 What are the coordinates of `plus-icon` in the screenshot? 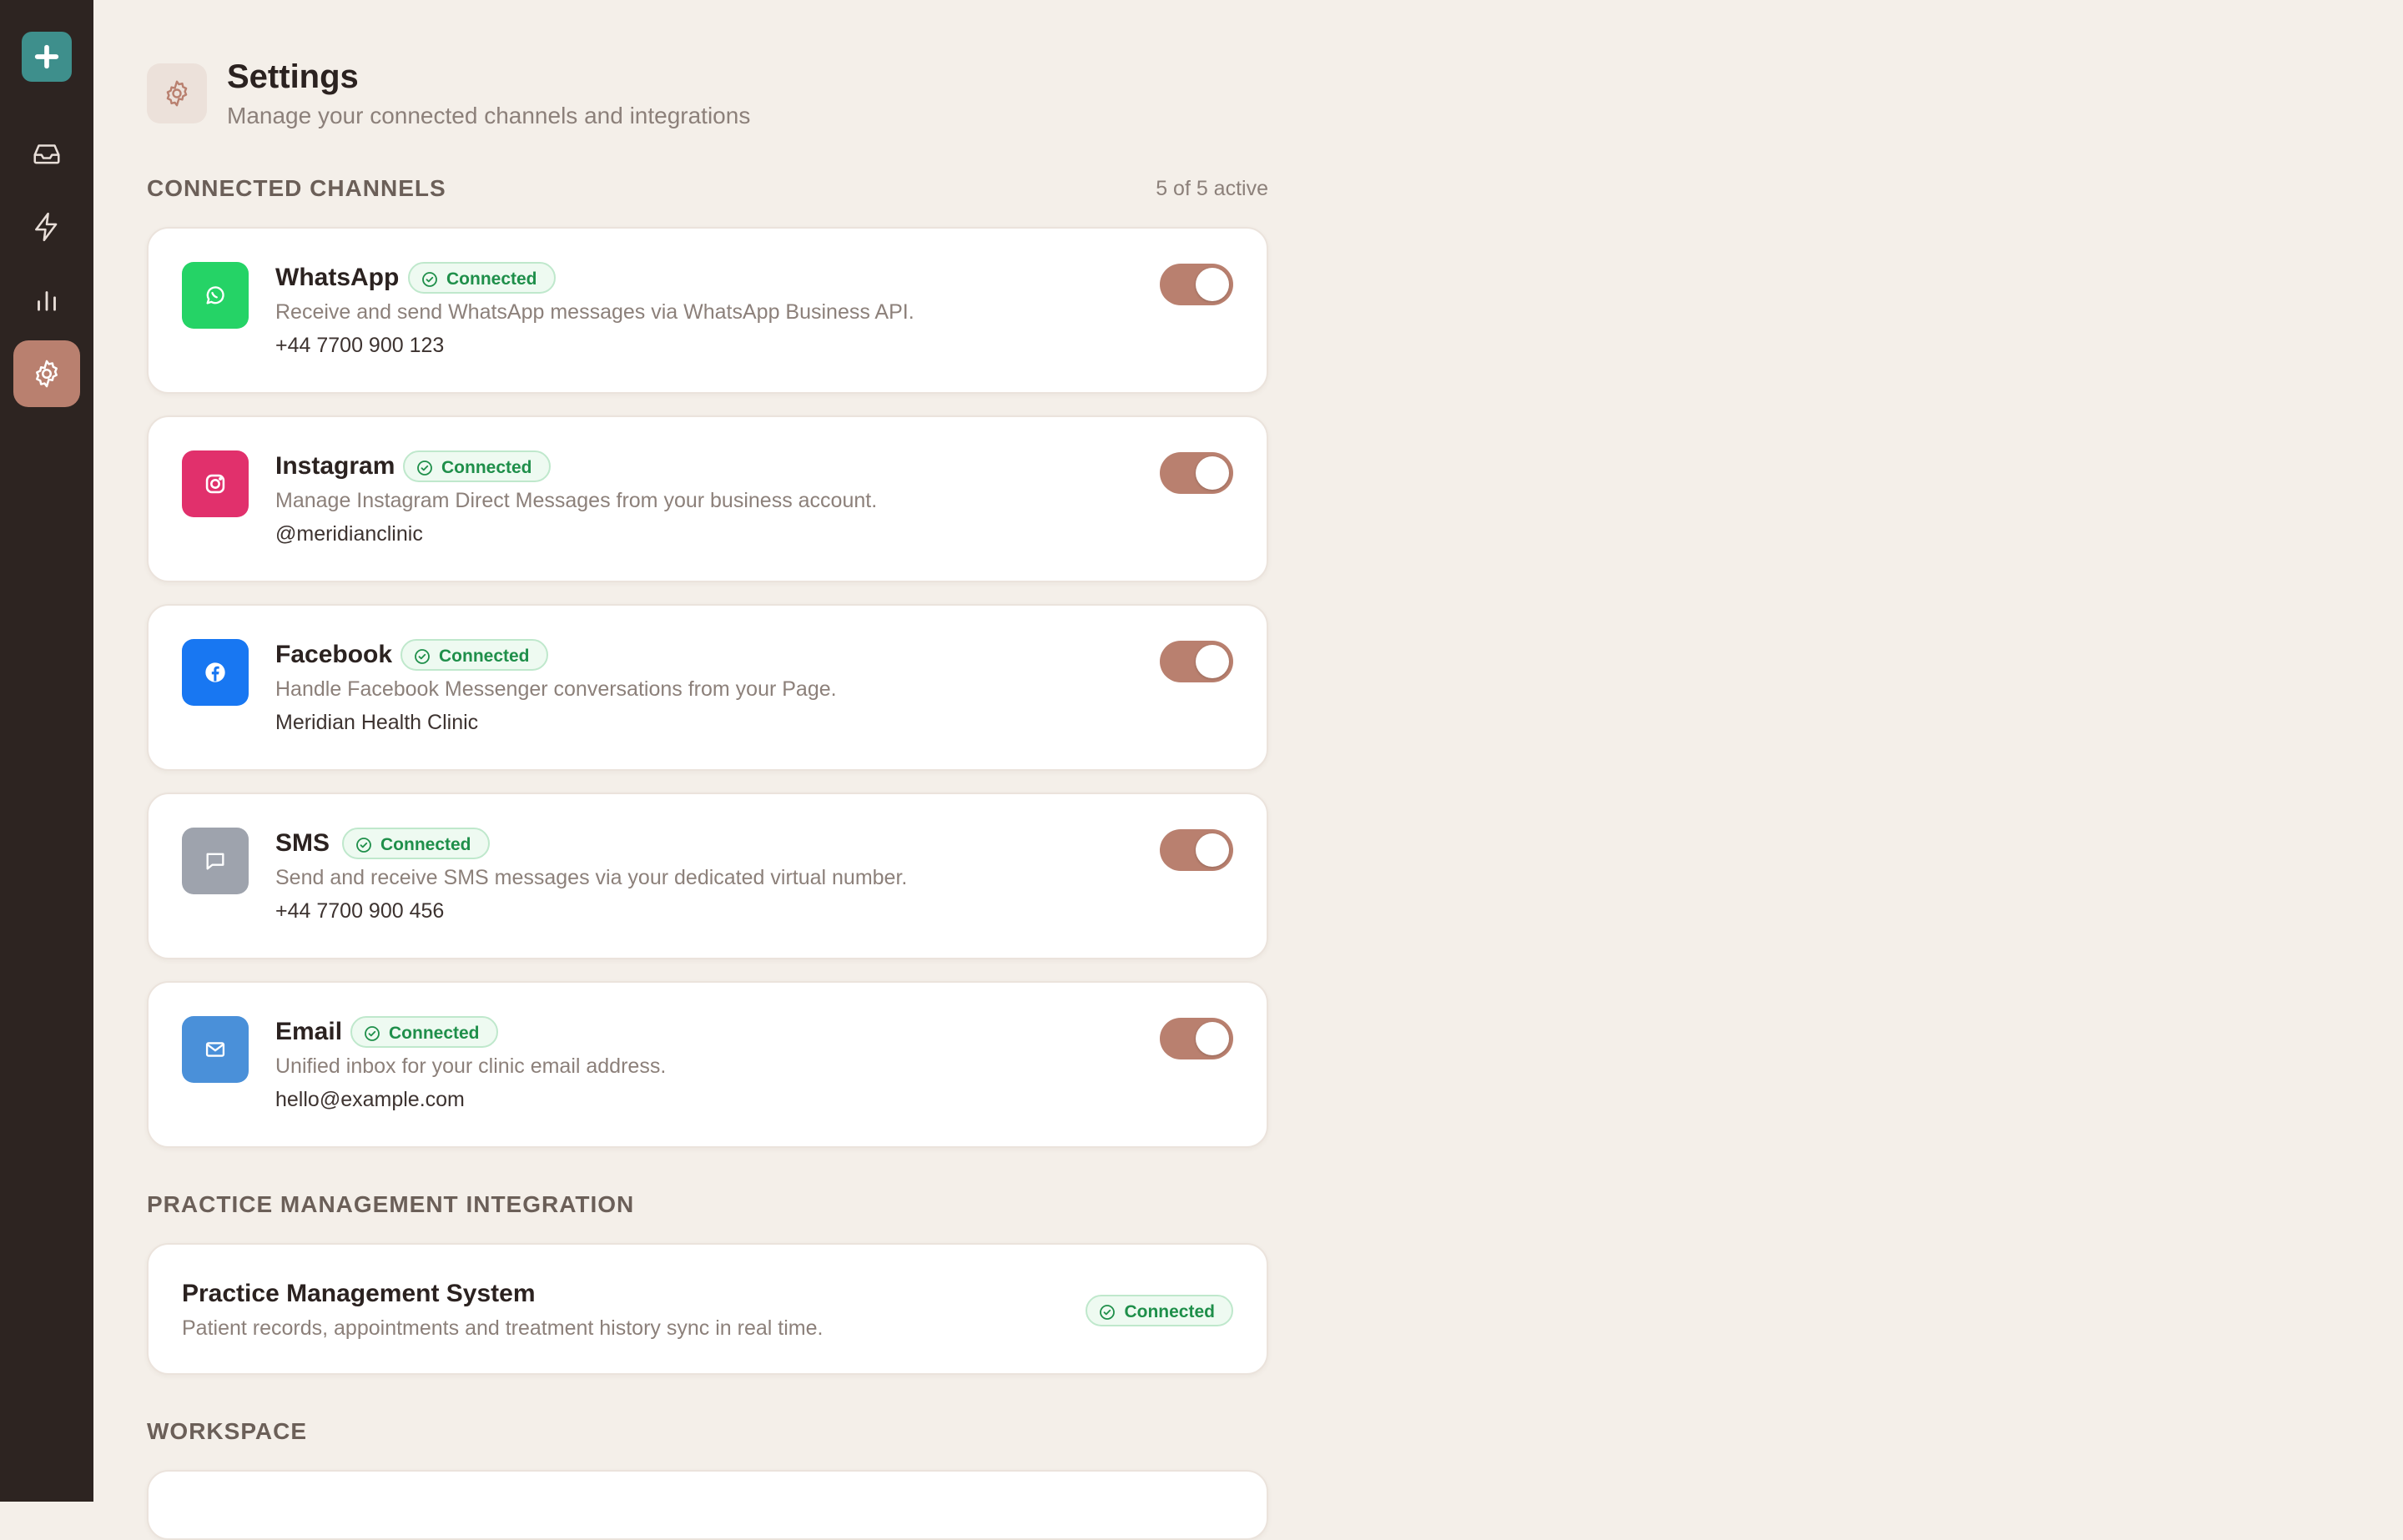 It's located at (46, 56).